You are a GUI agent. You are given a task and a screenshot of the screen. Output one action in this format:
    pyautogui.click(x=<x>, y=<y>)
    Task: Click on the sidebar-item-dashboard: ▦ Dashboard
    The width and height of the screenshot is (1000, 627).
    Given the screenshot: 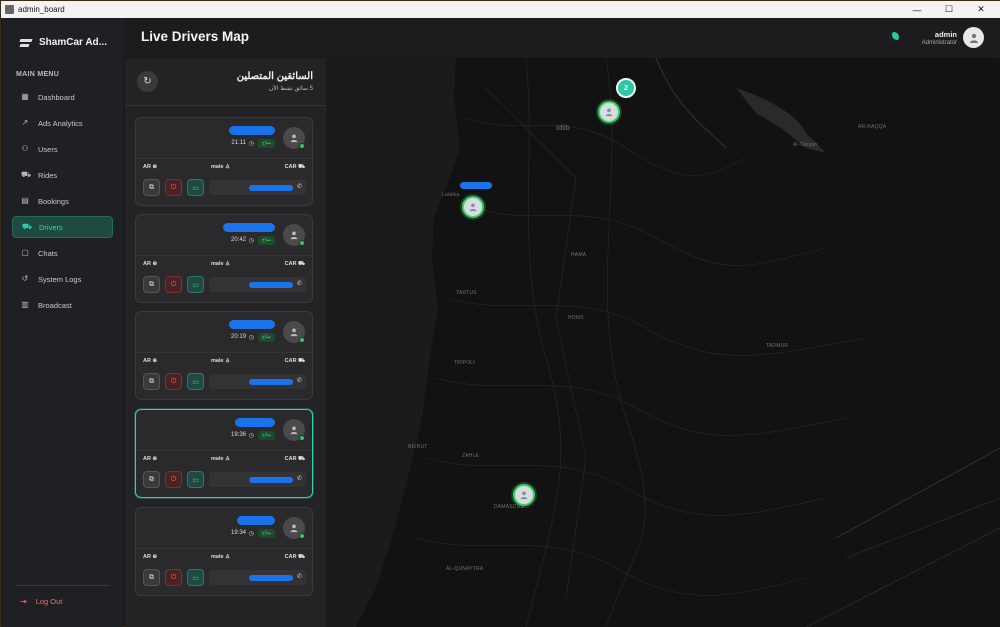 What is the action you would take?
    pyautogui.click(x=62, y=97)
    